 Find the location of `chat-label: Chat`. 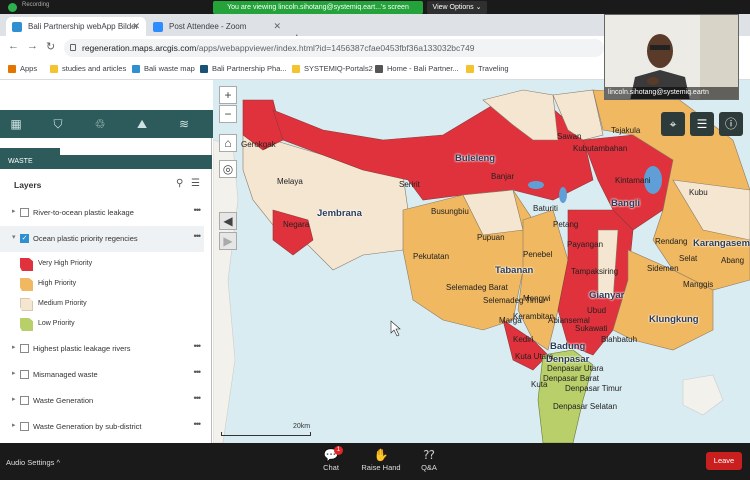

chat-label: Chat is located at coordinates (331, 467).